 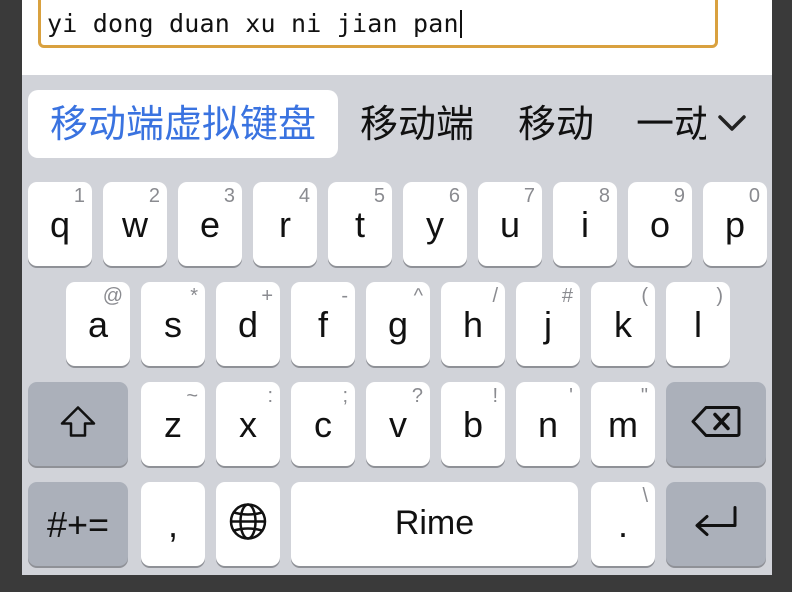 I want to click on key-label: e, so click(x=210, y=224).